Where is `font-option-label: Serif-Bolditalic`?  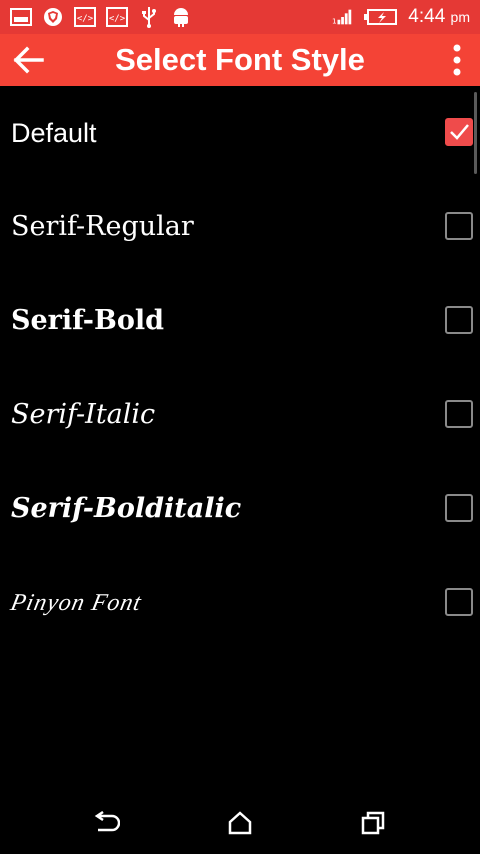
font-option-label: Serif-Bolditalic is located at coordinates (126, 508).